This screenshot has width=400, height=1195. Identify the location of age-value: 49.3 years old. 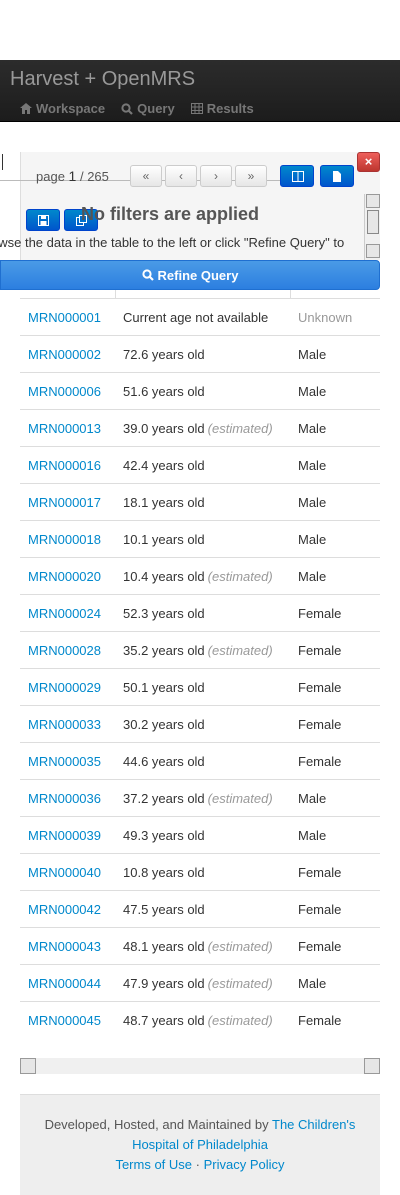
(164, 835).